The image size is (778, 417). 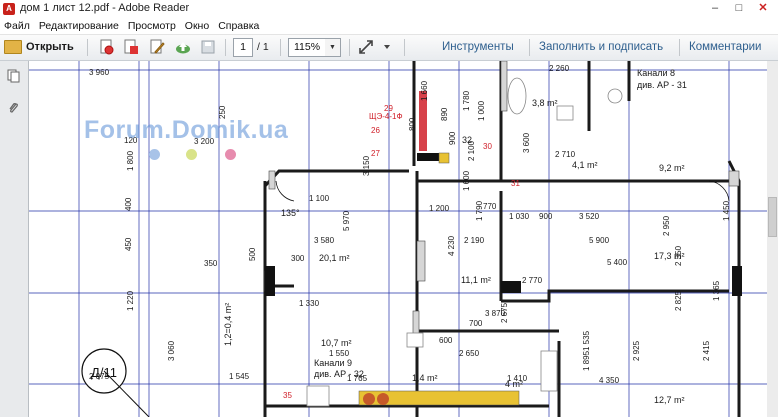 I want to click on dimension-label: 5 900, so click(x=599, y=240).